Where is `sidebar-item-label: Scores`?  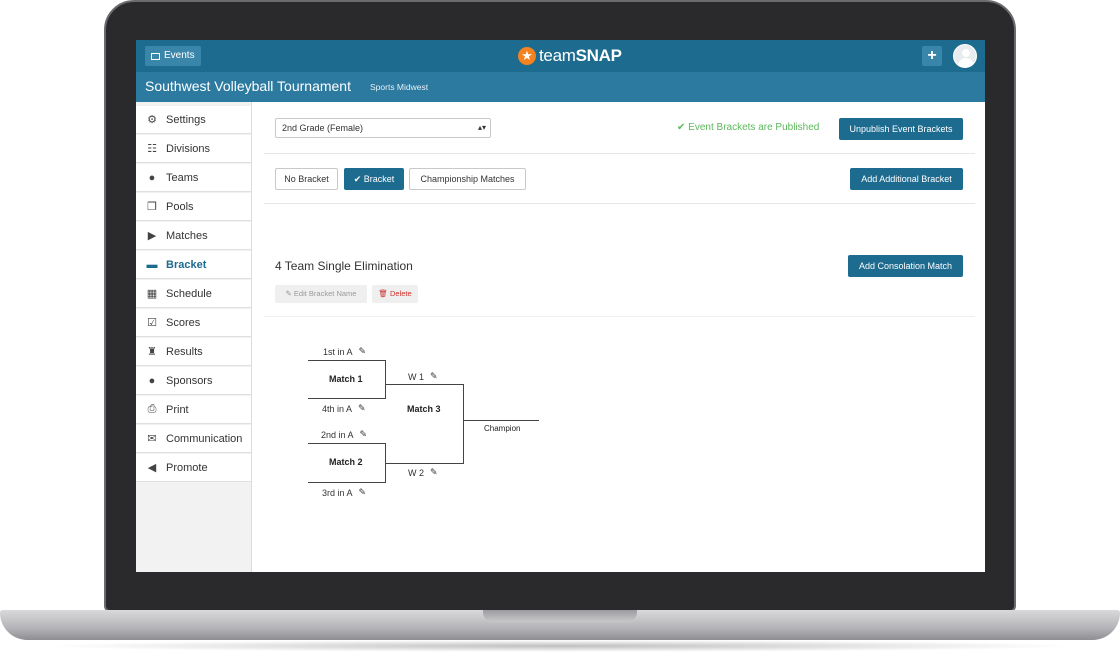
sidebar-item-label: Scores is located at coordinates (183, 322).